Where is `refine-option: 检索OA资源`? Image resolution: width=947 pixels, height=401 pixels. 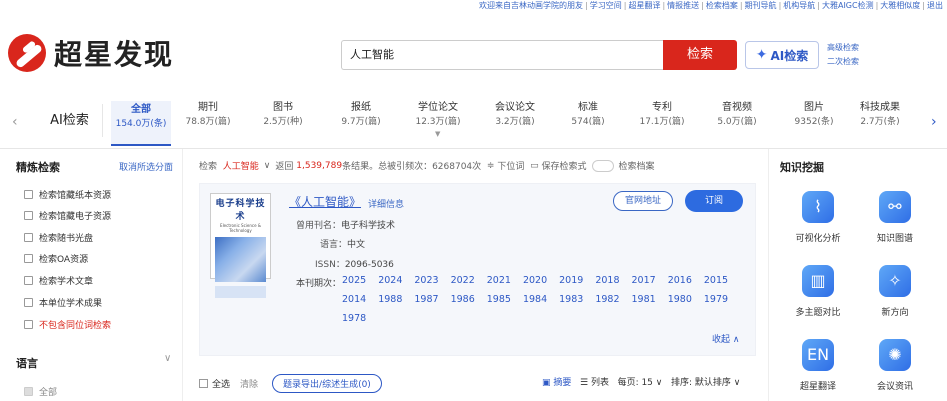 refine-option: 检索OA资源 is located at coordinates (56, 258).